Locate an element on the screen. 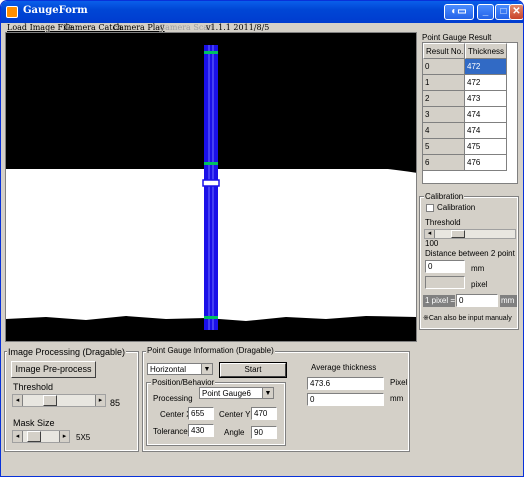 The width and height of the screenshot is (524, 477). table-row-no: 1 is located at coordinates (444, 83).